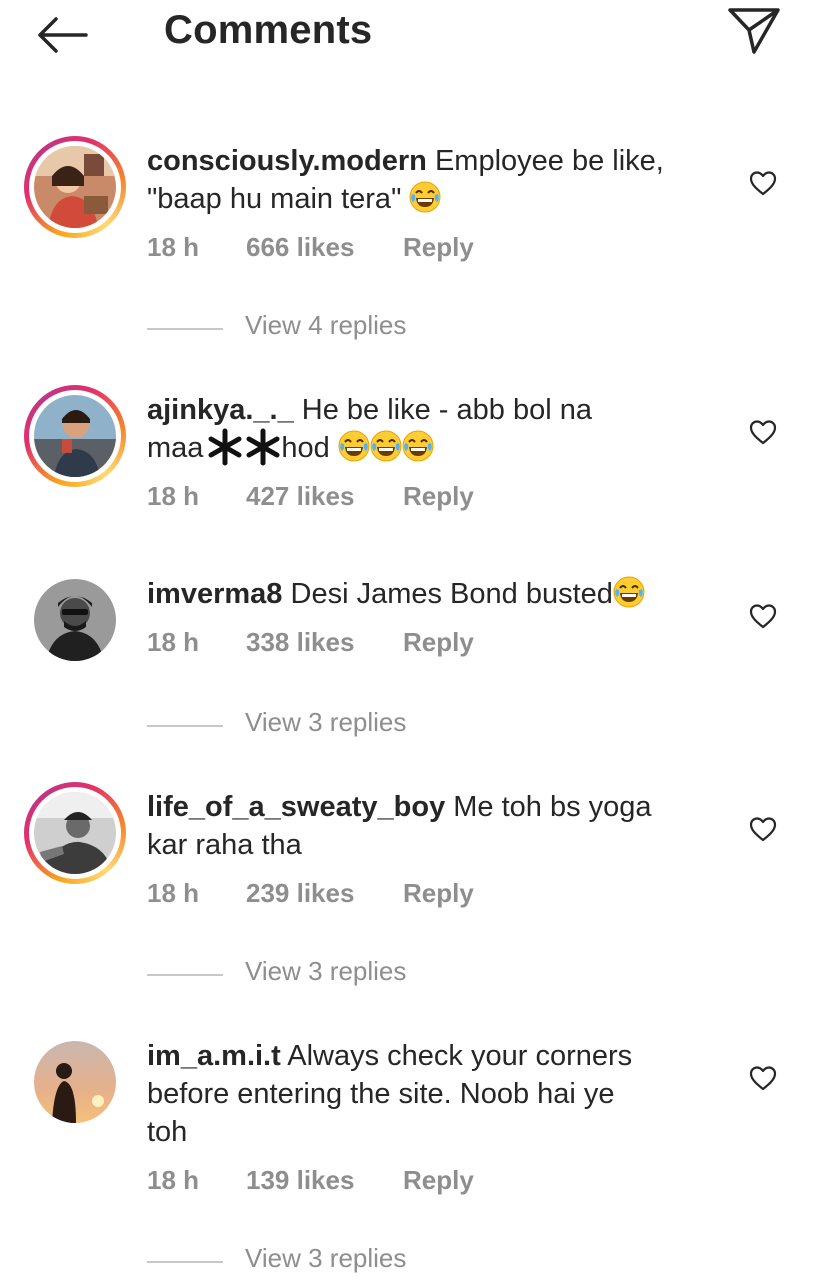 The width and height of the screenshot is (827, 1280). I want to click on comment-body: Employee be like,, so click(549, 161).